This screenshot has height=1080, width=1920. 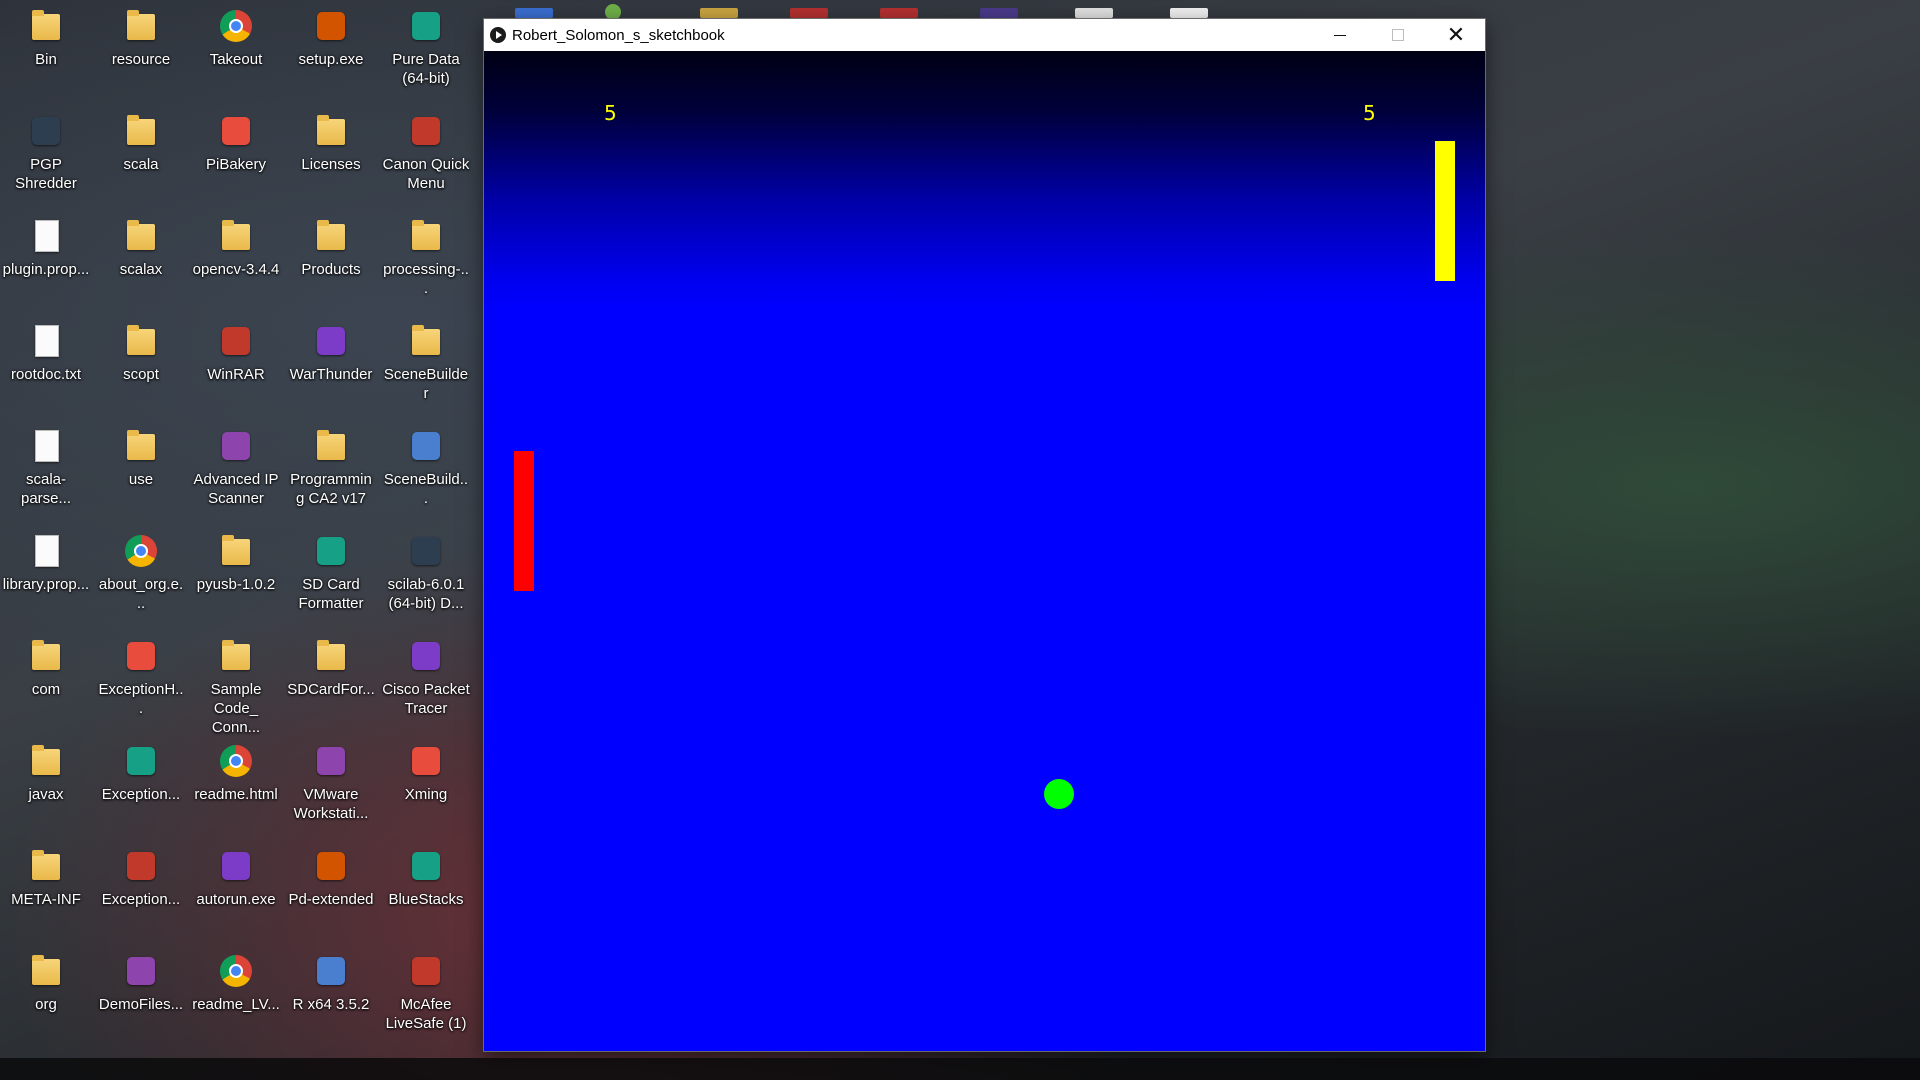 What do you see at coordinates (426, 794) in the screenshot?
I see `desktop-icon-label: Xming` at bounding box center [426, 794].